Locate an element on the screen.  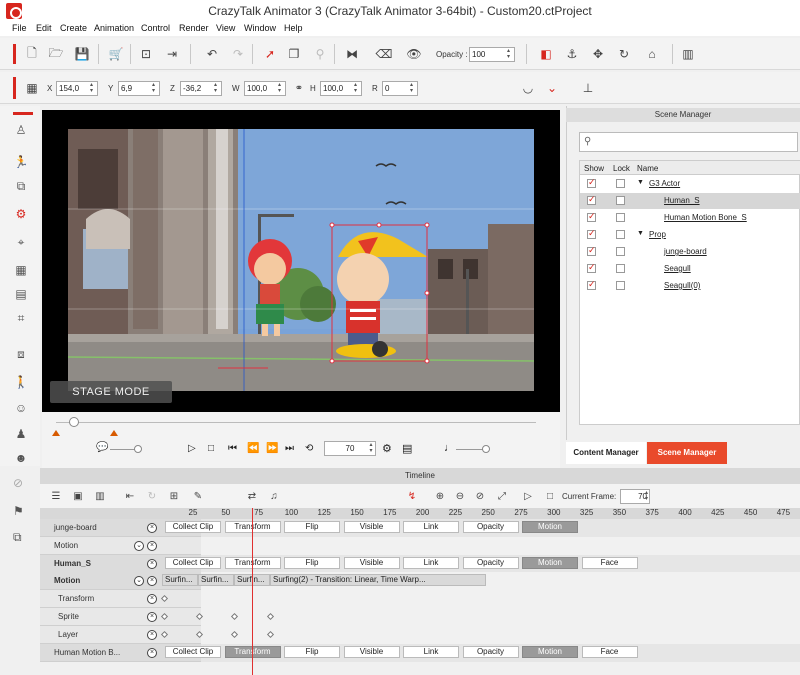
zoom-reset-icon: ⊘ is located at coordinates (480, 496).